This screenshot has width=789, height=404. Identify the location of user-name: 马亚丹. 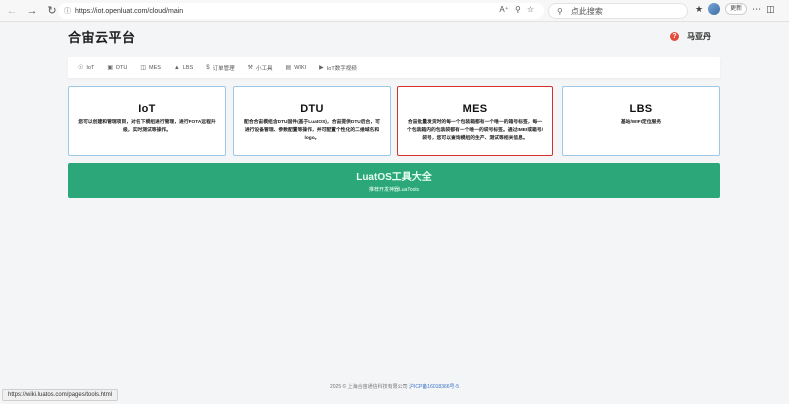
(699, 36).